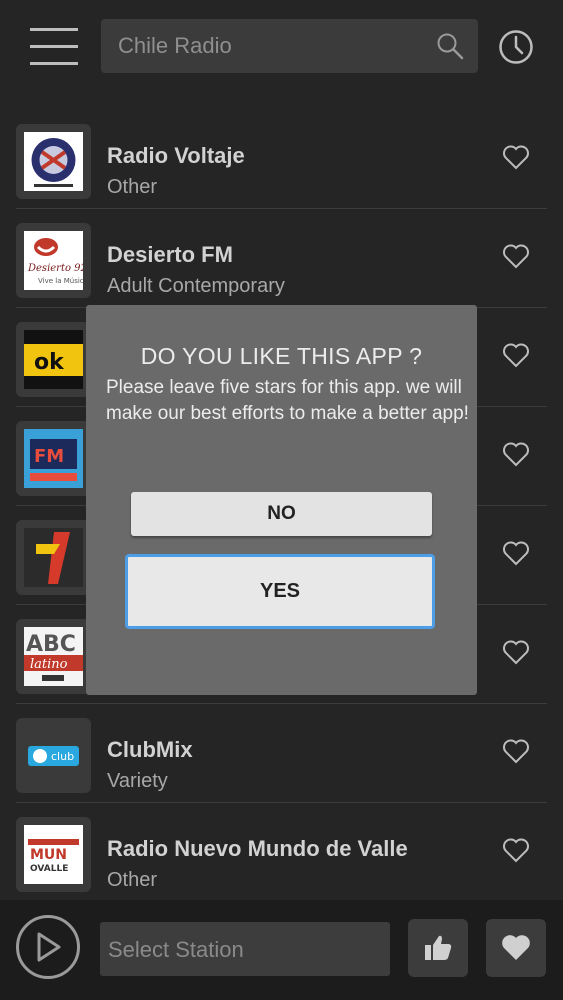 This screenshot has width=563, height=1000. What do you see at coordinates (281, 514) in the screenshot?
I see `no-button: NO` at bounding box center [281, 514].